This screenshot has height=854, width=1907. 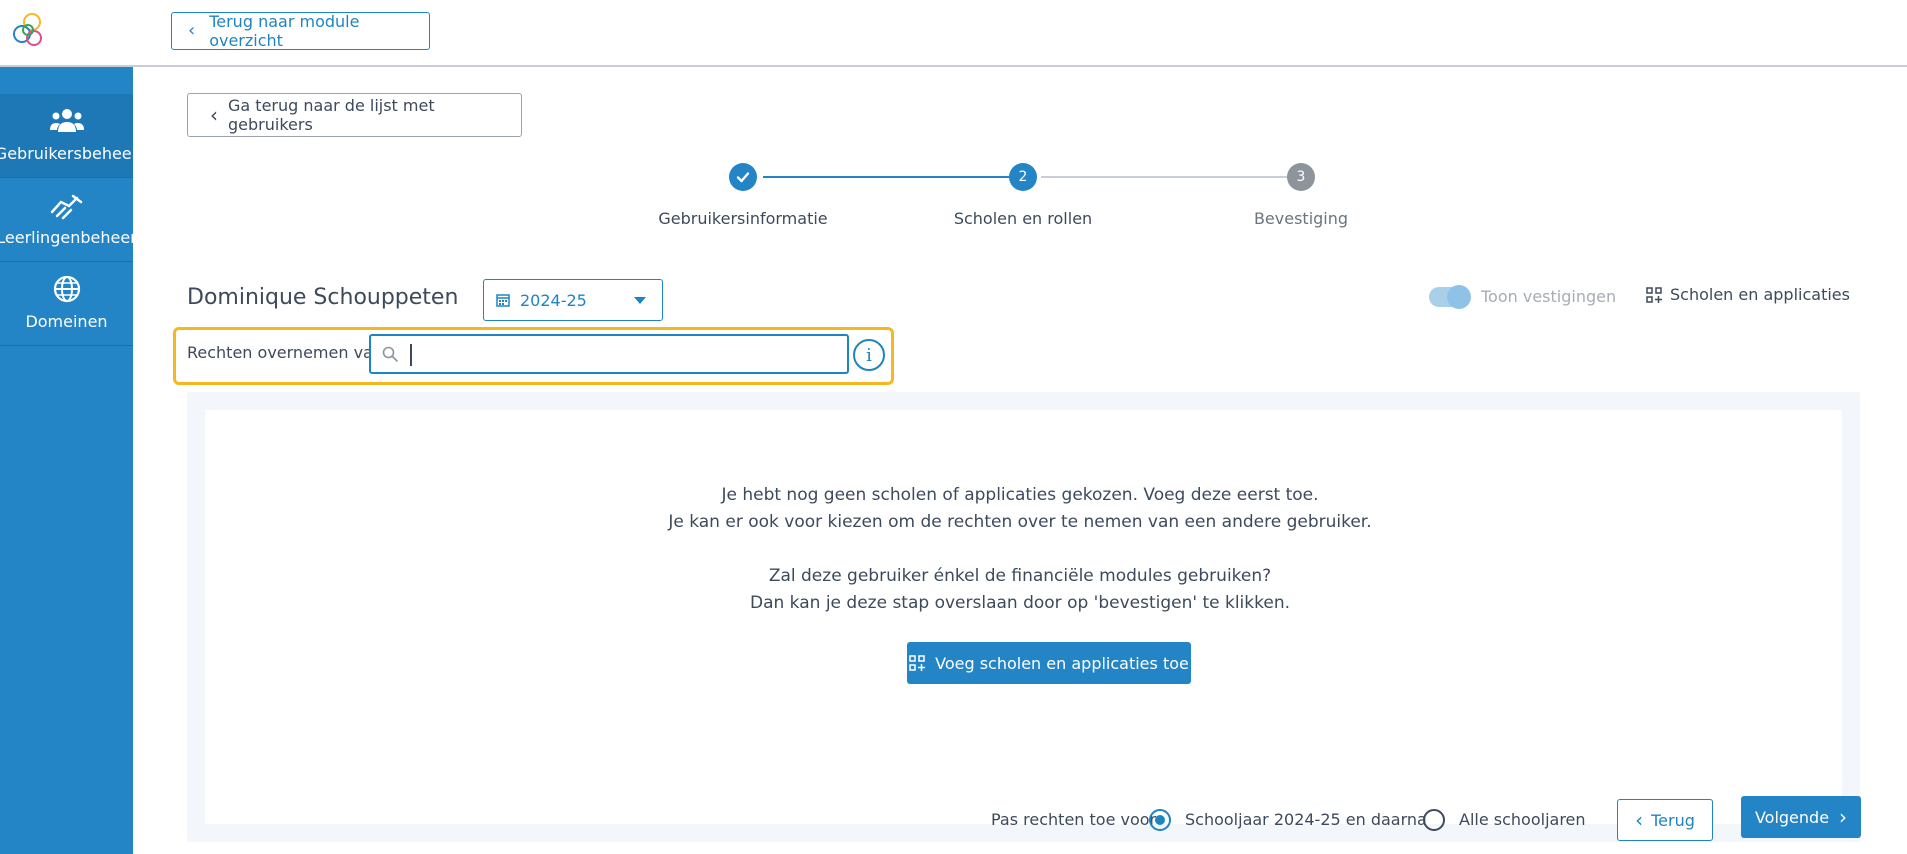 What do you see at coordinates (1062, 663) in the screenshot?
I see `add-schools-applications-label: Voeg scholen en applicaties toe` at bounding box center [1062, 663].